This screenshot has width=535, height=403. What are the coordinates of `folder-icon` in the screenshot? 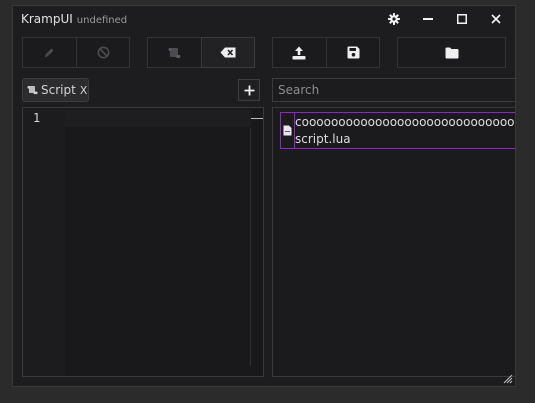 It's located at (451, 52).